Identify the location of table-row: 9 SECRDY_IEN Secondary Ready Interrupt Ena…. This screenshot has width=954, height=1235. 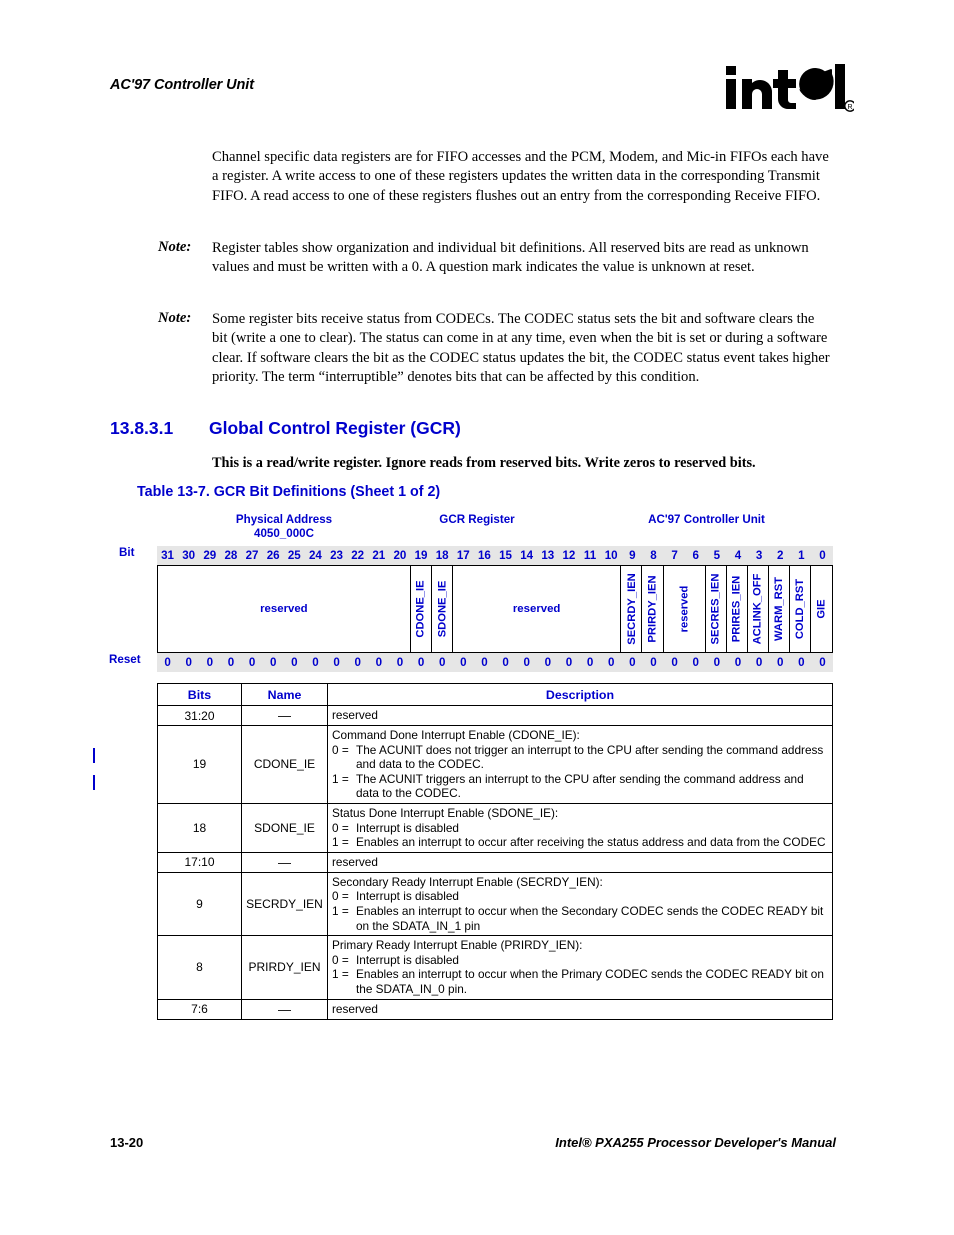
(495, 904).